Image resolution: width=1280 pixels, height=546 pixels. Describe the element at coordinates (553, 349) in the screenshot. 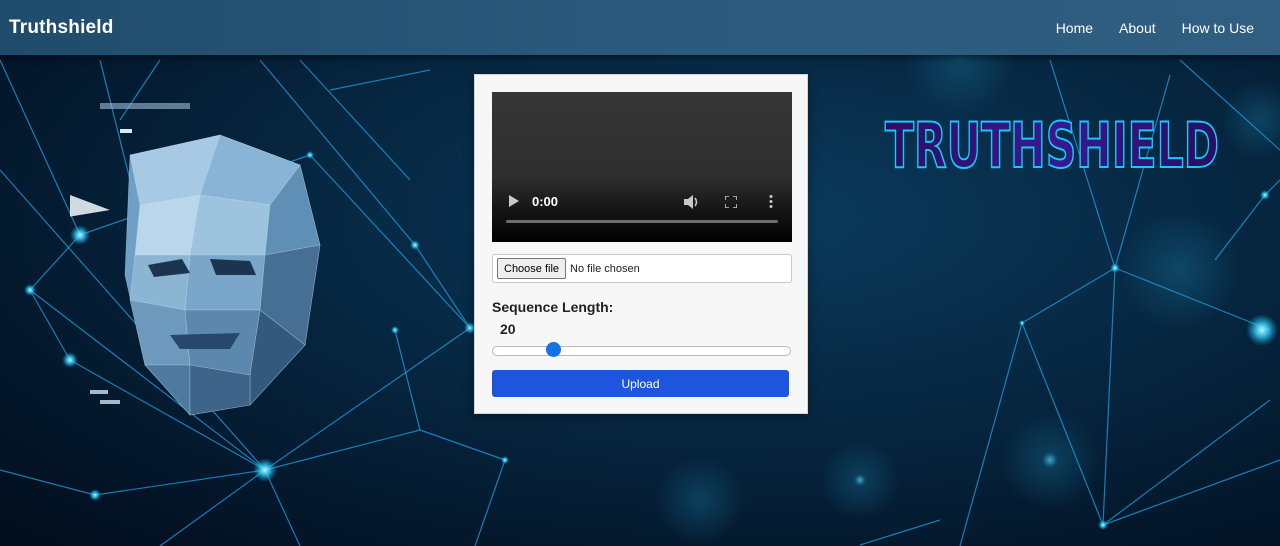

I see `slider-thumb` at that location.